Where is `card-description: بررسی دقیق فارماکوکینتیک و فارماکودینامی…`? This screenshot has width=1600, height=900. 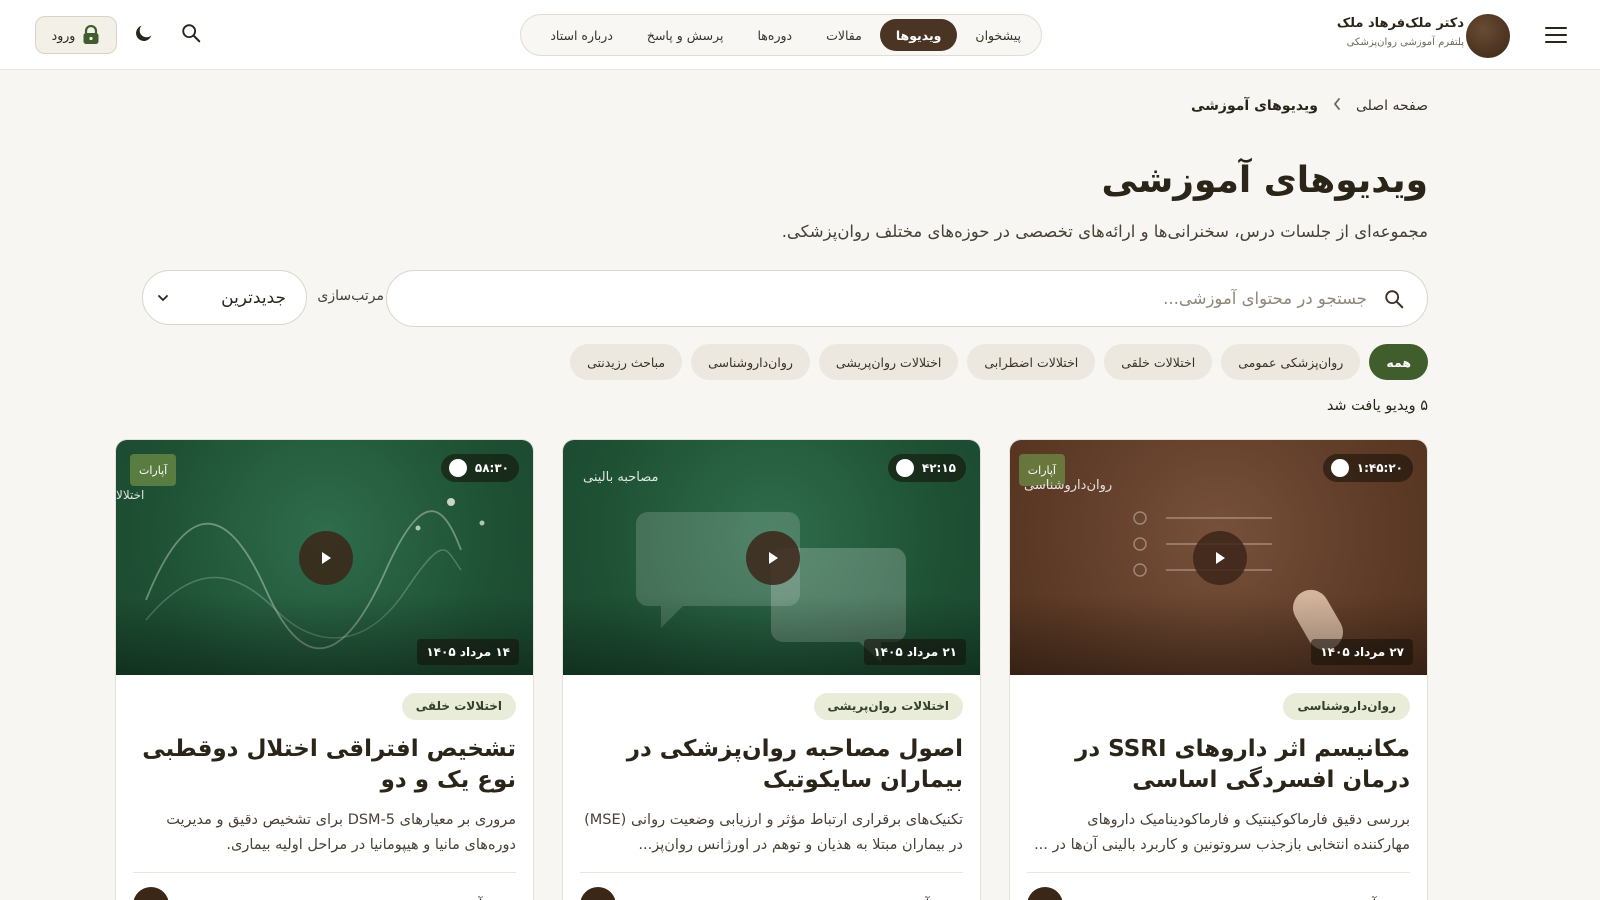 card-description: بررسی دقیق فارماکوکینتیک و فارماکودینامی… is located at coordinates (1222, 832).